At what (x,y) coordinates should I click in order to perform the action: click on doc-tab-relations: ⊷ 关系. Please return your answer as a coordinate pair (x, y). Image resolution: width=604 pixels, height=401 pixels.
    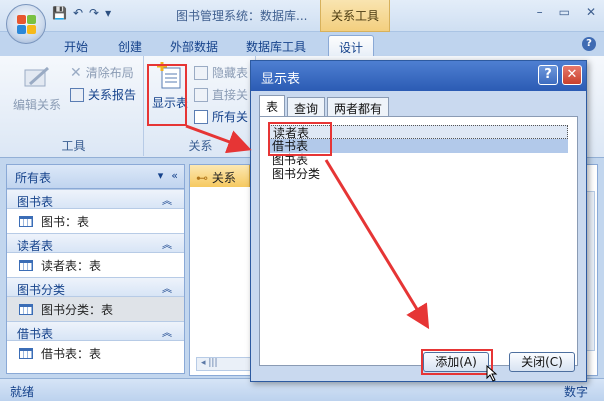
    Looking at the image, I should click on (220, 176).